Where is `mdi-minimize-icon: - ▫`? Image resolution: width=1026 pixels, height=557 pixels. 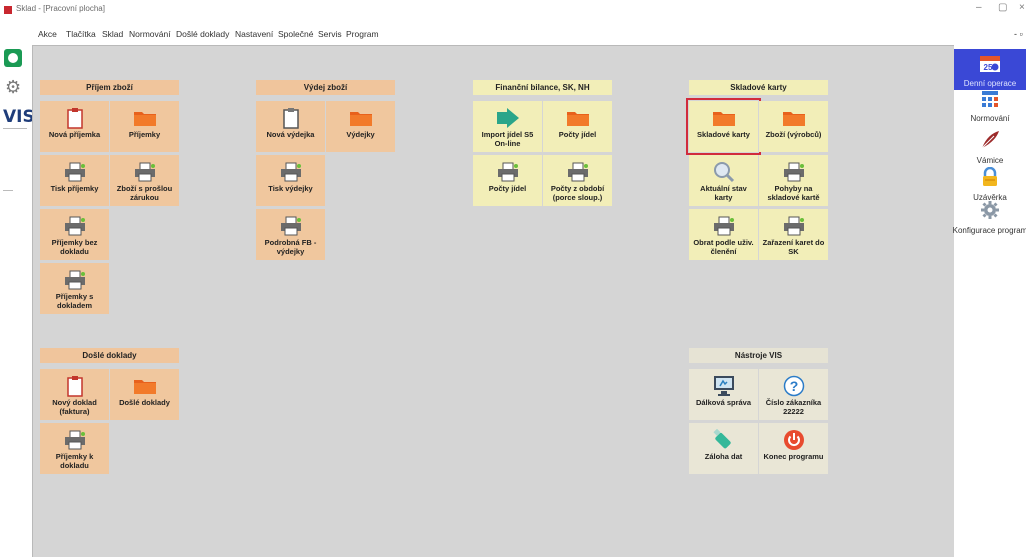
mdi-minimize-icon: - ▫ is located at coordinates (1018, 34).